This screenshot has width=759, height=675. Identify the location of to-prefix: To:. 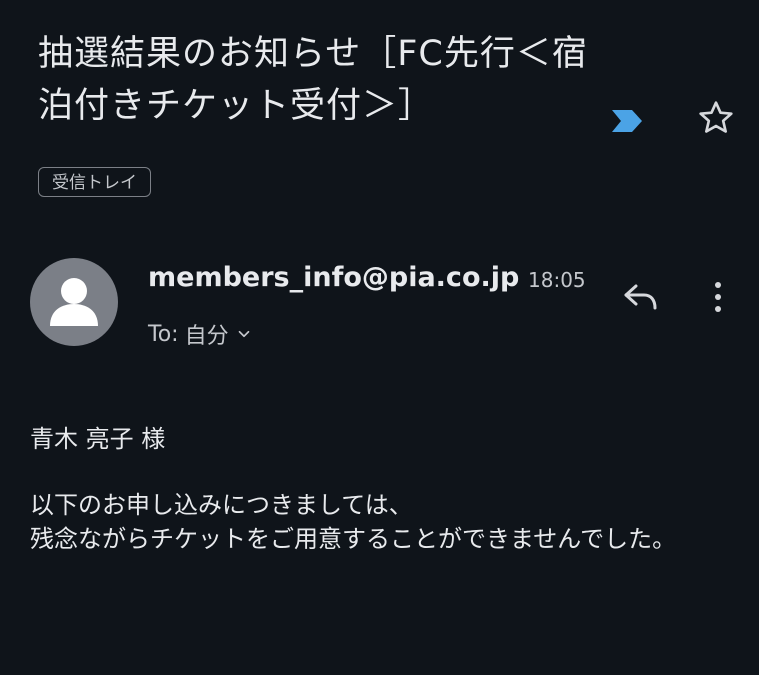
(163, 334).